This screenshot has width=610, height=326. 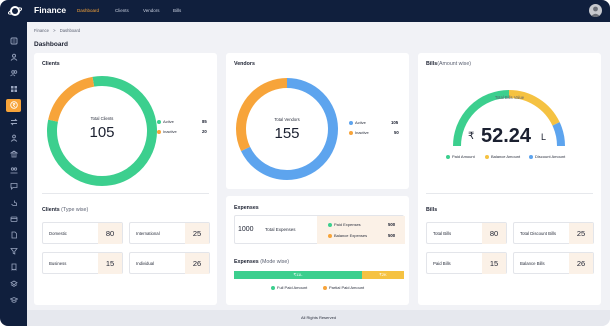 I want to click on breadcrumb-current: Dashboard, so click(x=70, y=30).